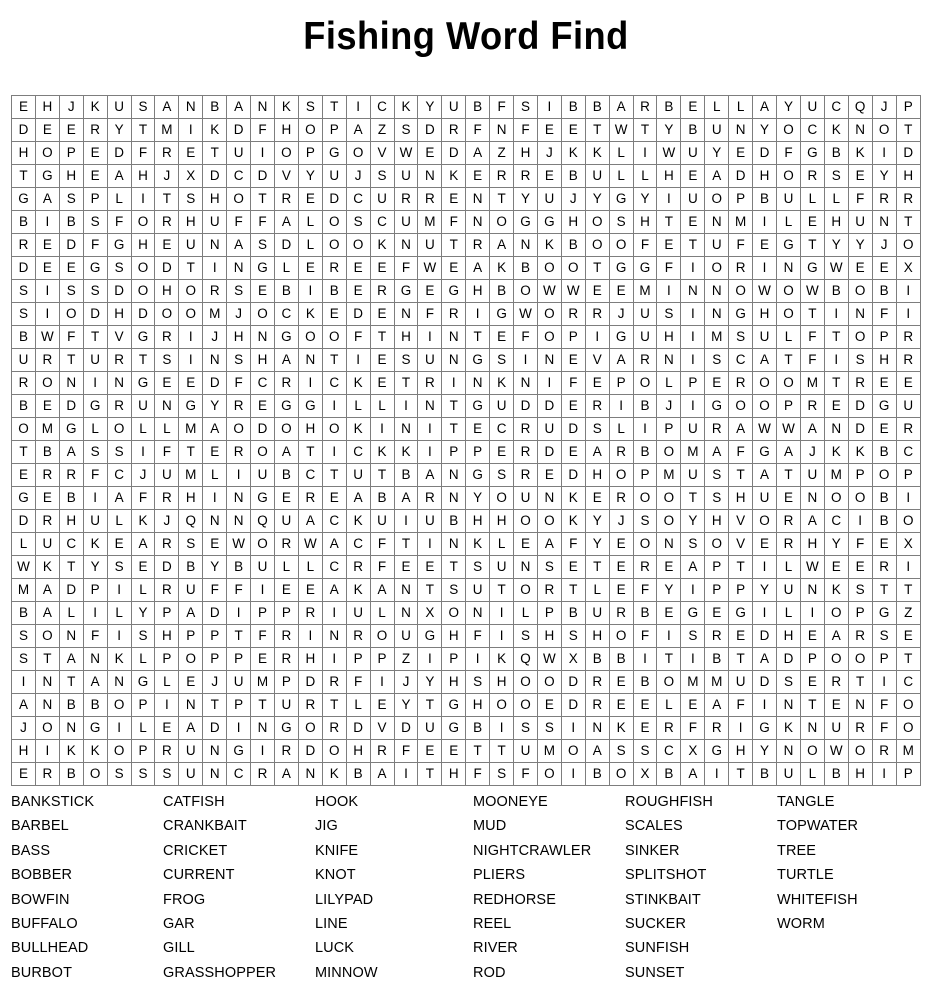  Describe the element at coordinates (549, 851) in the screenshot. I see `word-list-item: NIGHTCRAWLER` at that location.